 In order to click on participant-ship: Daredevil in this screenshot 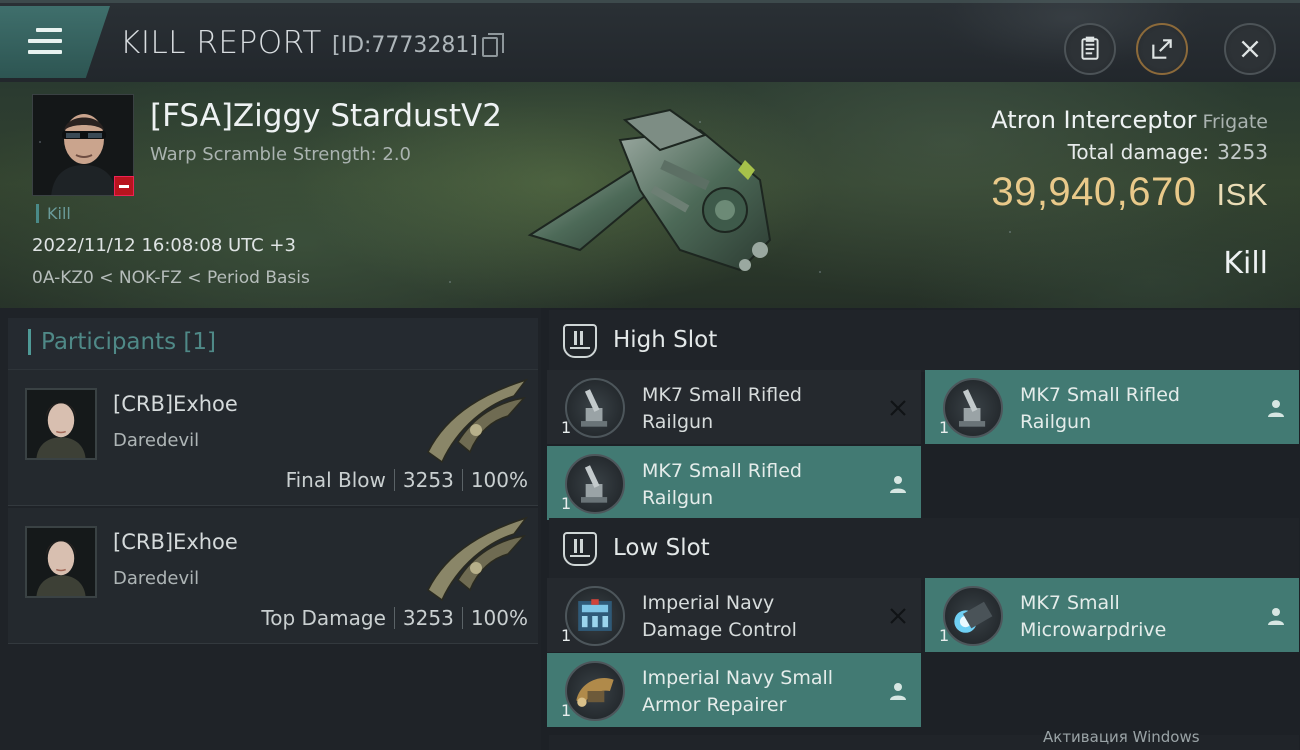, I will do `click(156, 440)`.